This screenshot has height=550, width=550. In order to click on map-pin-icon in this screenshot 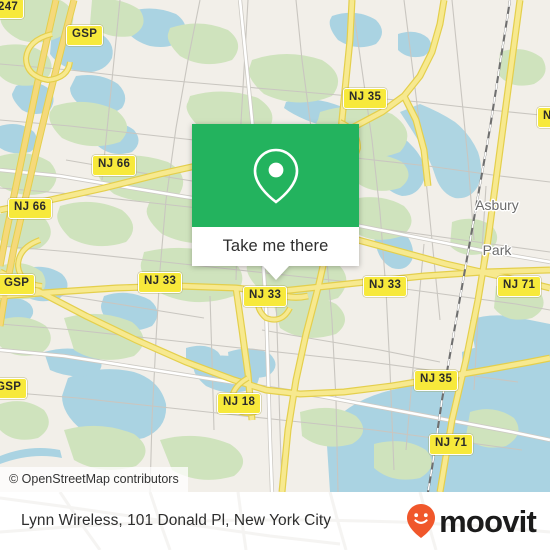, I will do `click(275, 176)`.